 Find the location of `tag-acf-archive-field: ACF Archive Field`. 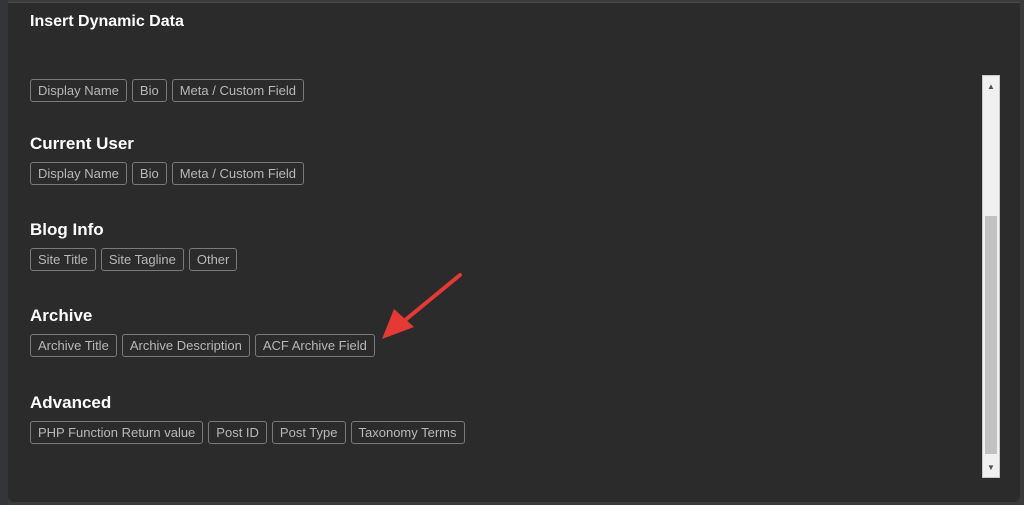

tag-acf-archive-field: ACF Archive Field is located at coordinates (314, 345).